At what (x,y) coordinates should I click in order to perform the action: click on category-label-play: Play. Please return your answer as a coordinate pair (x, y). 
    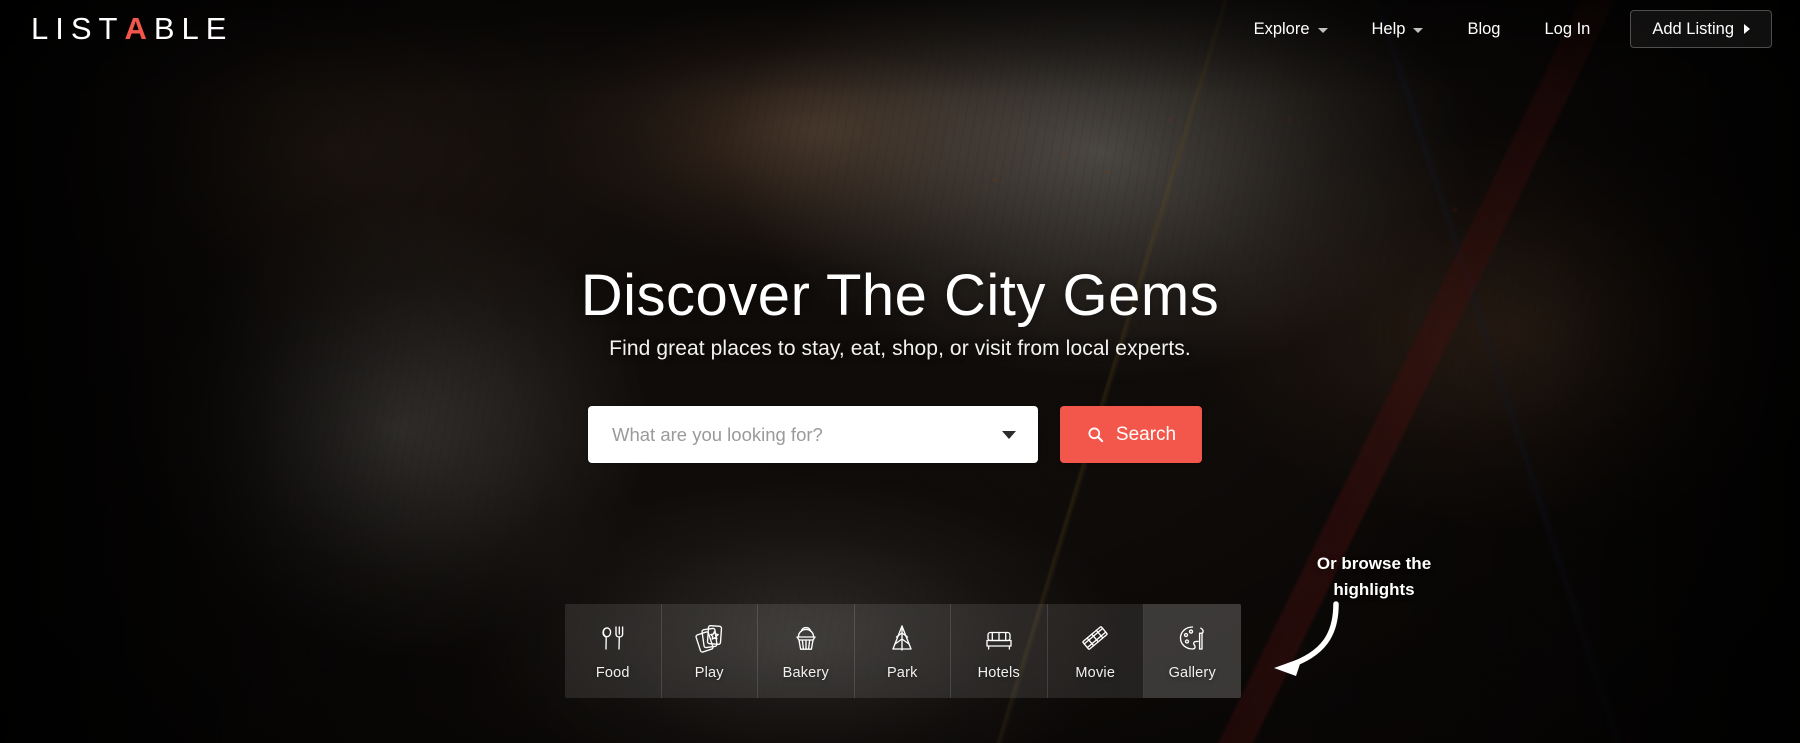
    Looking at the image, I should click on (709, 673).